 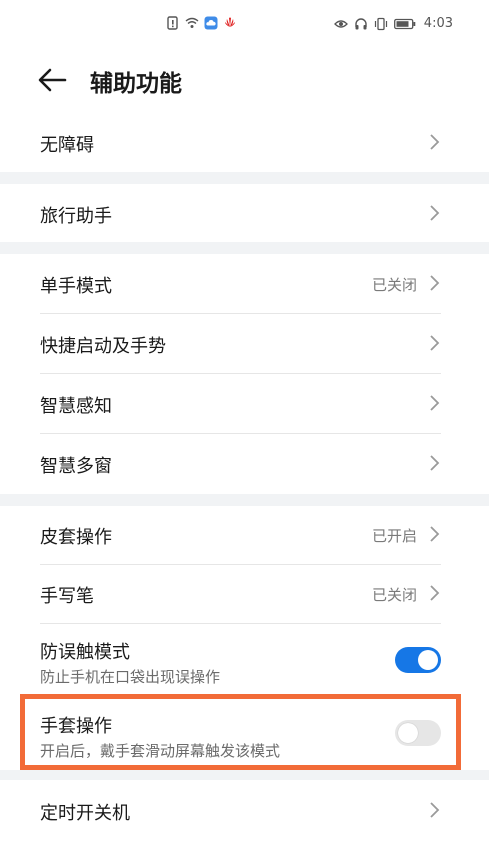 I want to click on settings-item-travel-assistant: 旅行助手, so click(x=240, y=213).